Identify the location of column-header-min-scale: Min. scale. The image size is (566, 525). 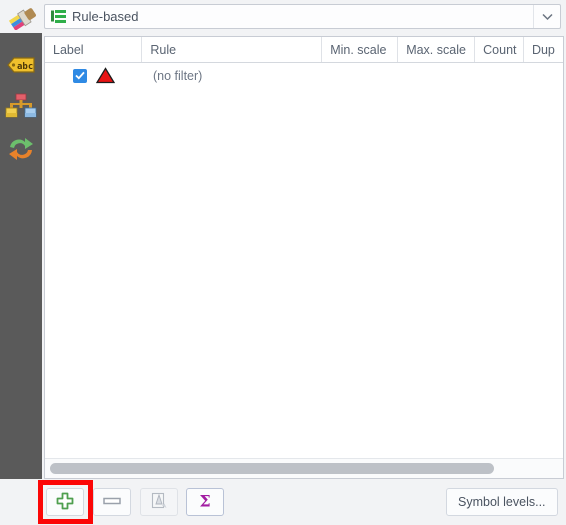
(360, 49).